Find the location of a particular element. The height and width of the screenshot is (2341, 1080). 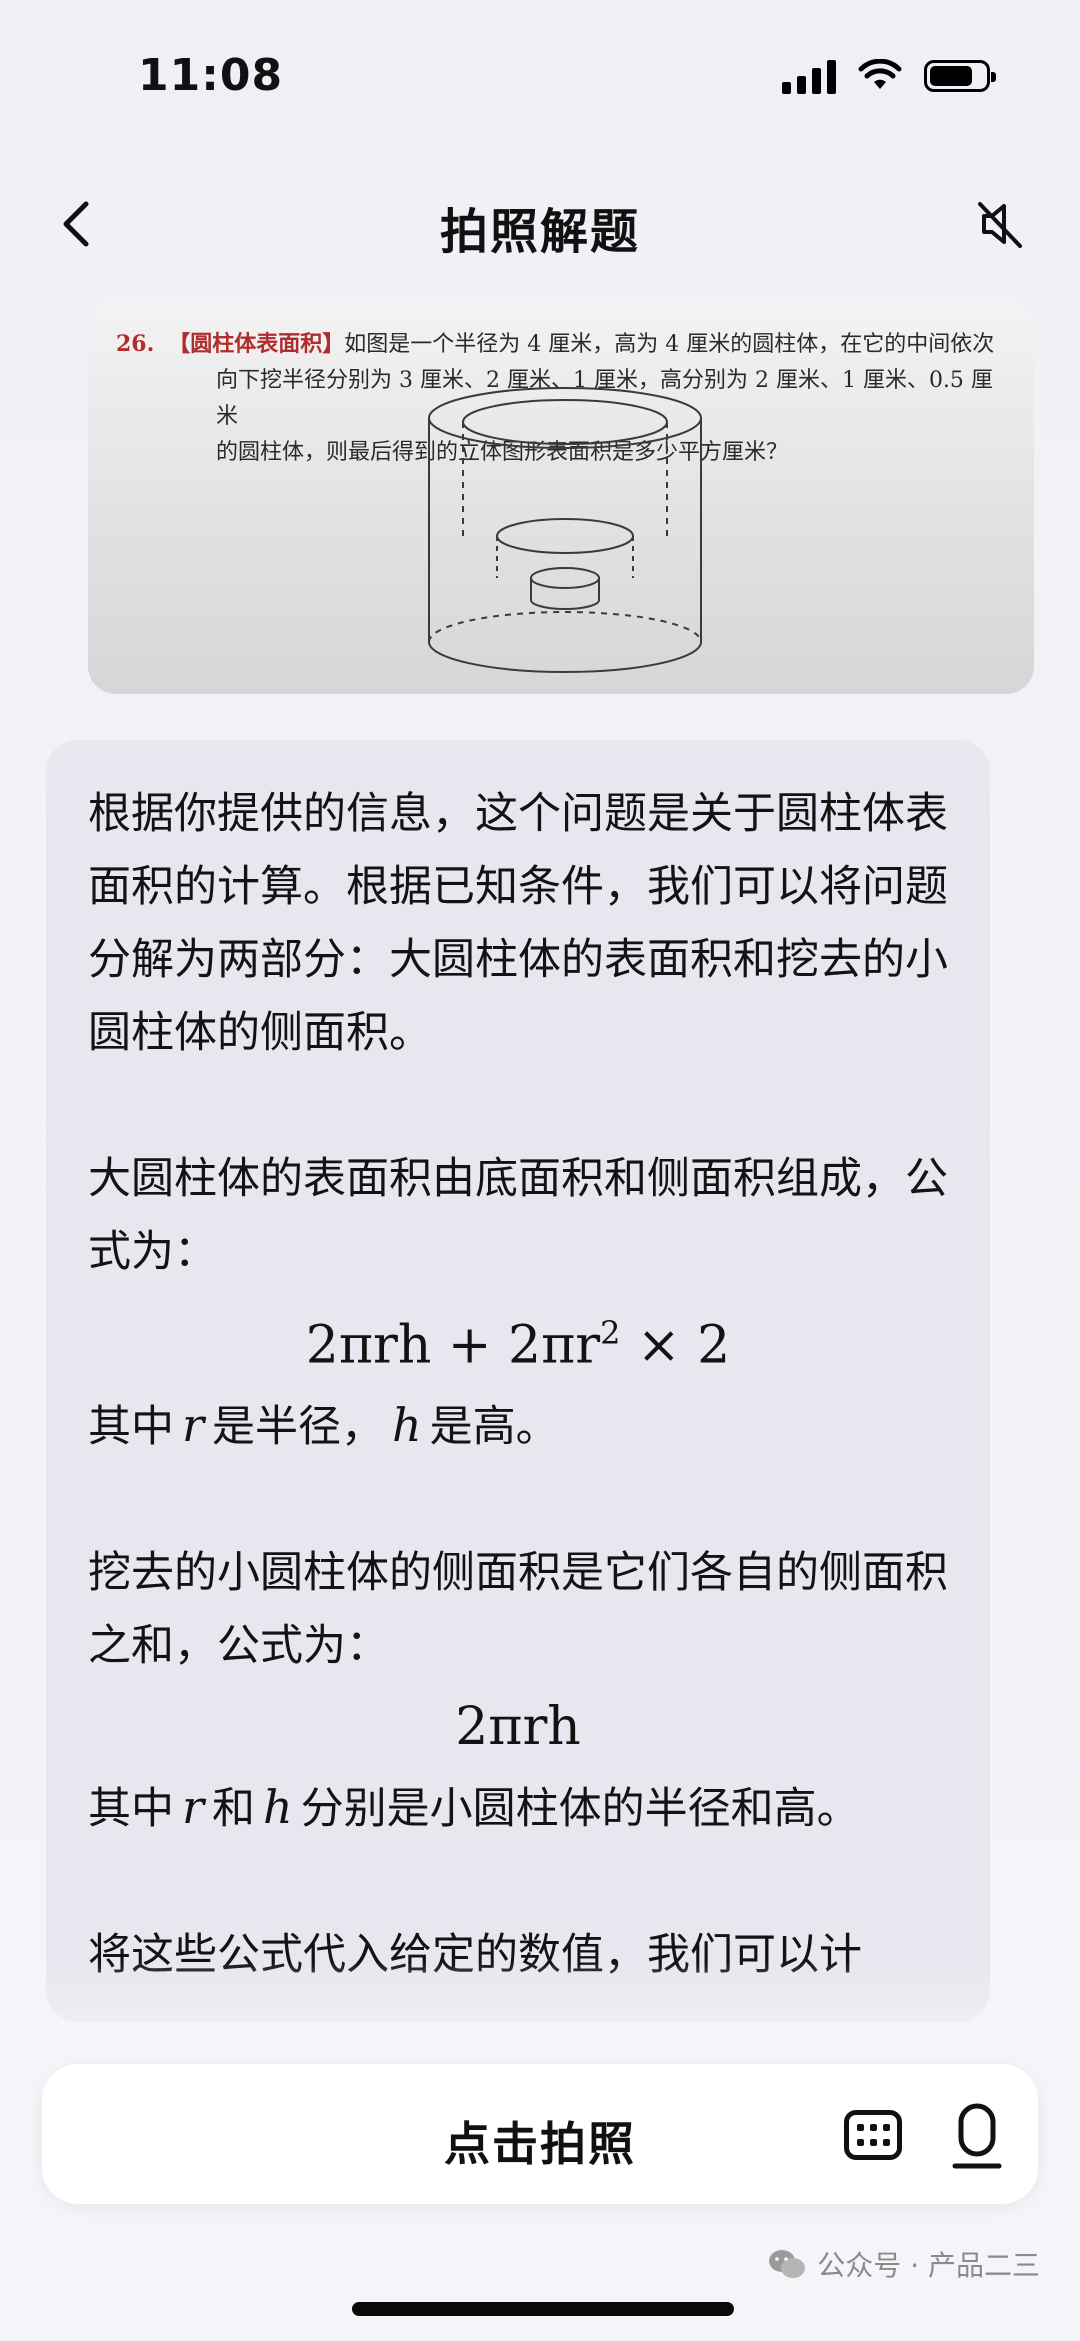

watermark-text: 公众号 · 产品二三 is located at coordinates (928, 2265).